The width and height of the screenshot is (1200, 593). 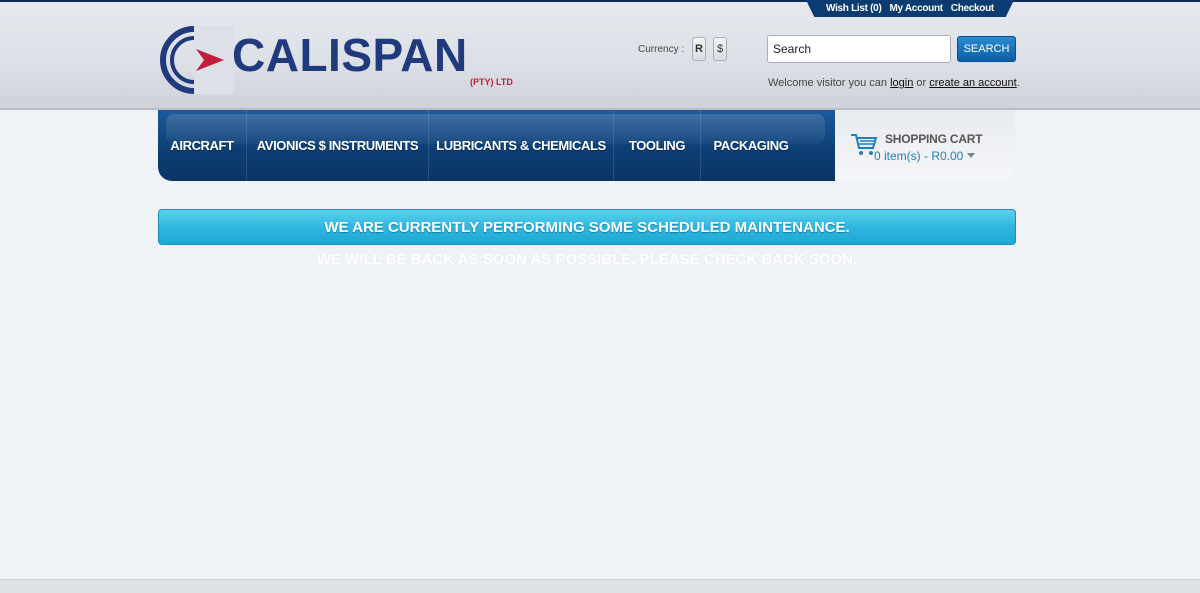 I want to click on currency-rand-button: R, so click(x=699, y=49).